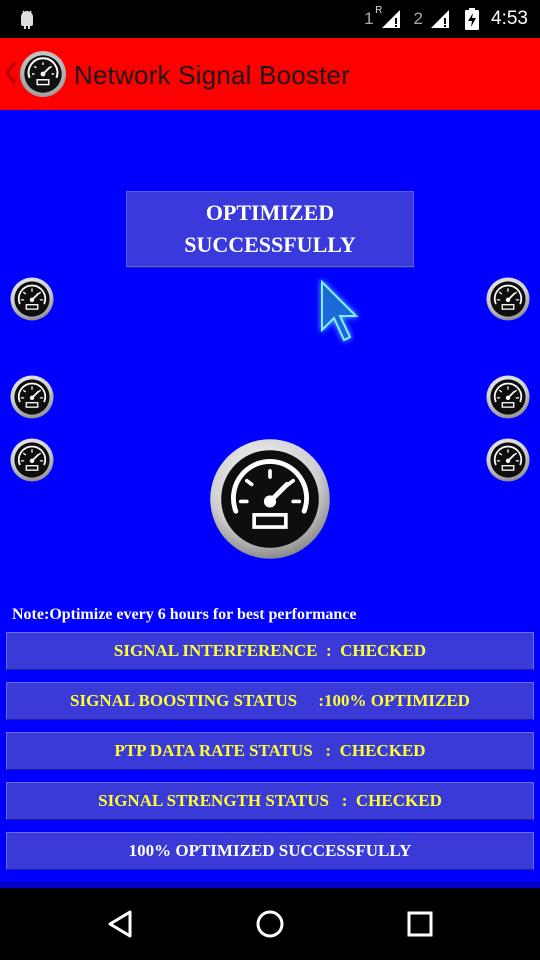 The height and width of the screenshot is (960, 540). I want to click on app-bar: Network Signal Booster, so click(270, 74).